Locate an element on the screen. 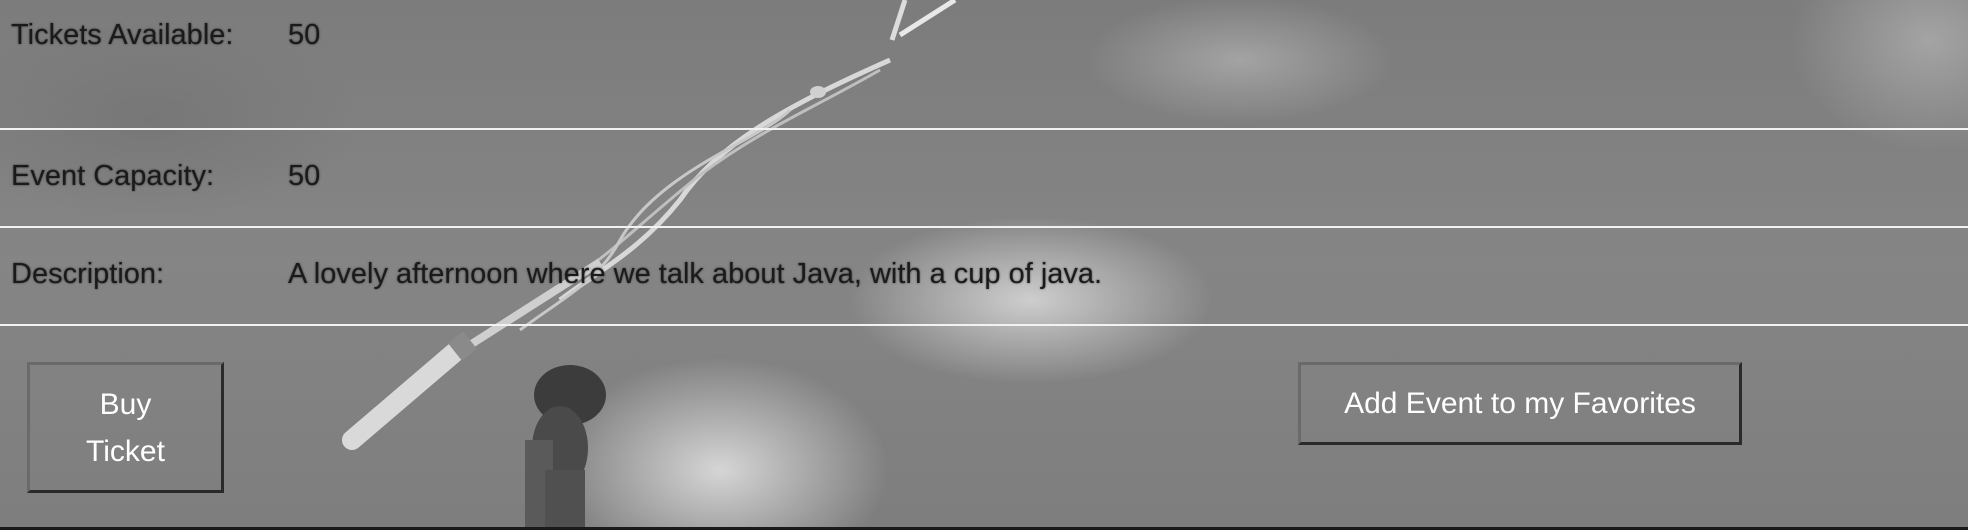  tickets-available-label: Tickets Available: is located at coordinates (122, 35).